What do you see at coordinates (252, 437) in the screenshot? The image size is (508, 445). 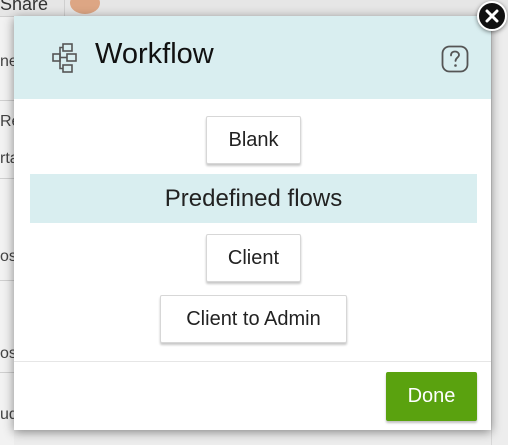 I see `background-bottom-strip` at bounding box center [252, 437].